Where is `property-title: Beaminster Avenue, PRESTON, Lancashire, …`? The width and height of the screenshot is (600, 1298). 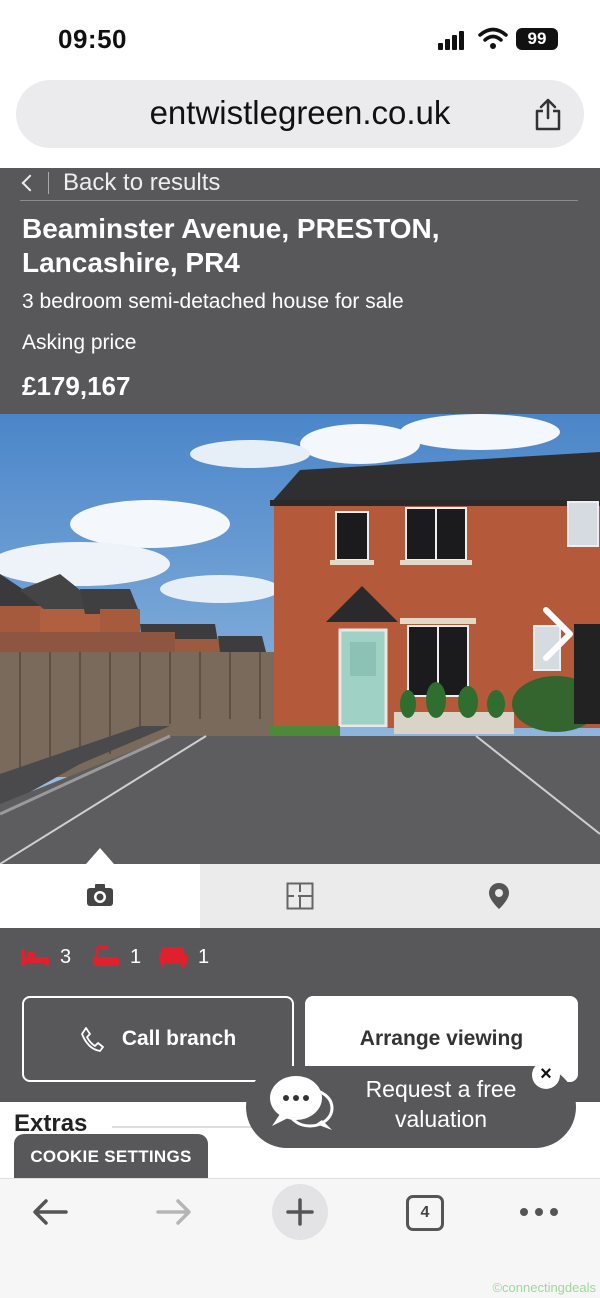 property-title: Beaminster Avenue, PRESTON, Lancashire, … is located at coordinates (231, 245).